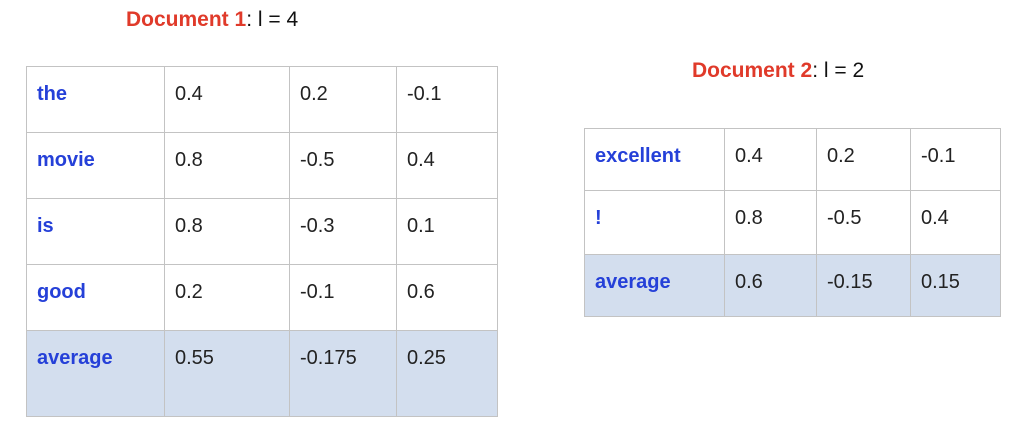 The width and height of the screenshot is (1024, 436). Describe the element at coordinates (654, 159) in the screenshot. I see `word-cell: excellent` at that location.